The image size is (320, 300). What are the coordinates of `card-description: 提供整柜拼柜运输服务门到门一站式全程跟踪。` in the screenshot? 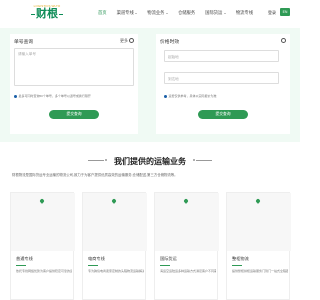 It's located at (260, 271).